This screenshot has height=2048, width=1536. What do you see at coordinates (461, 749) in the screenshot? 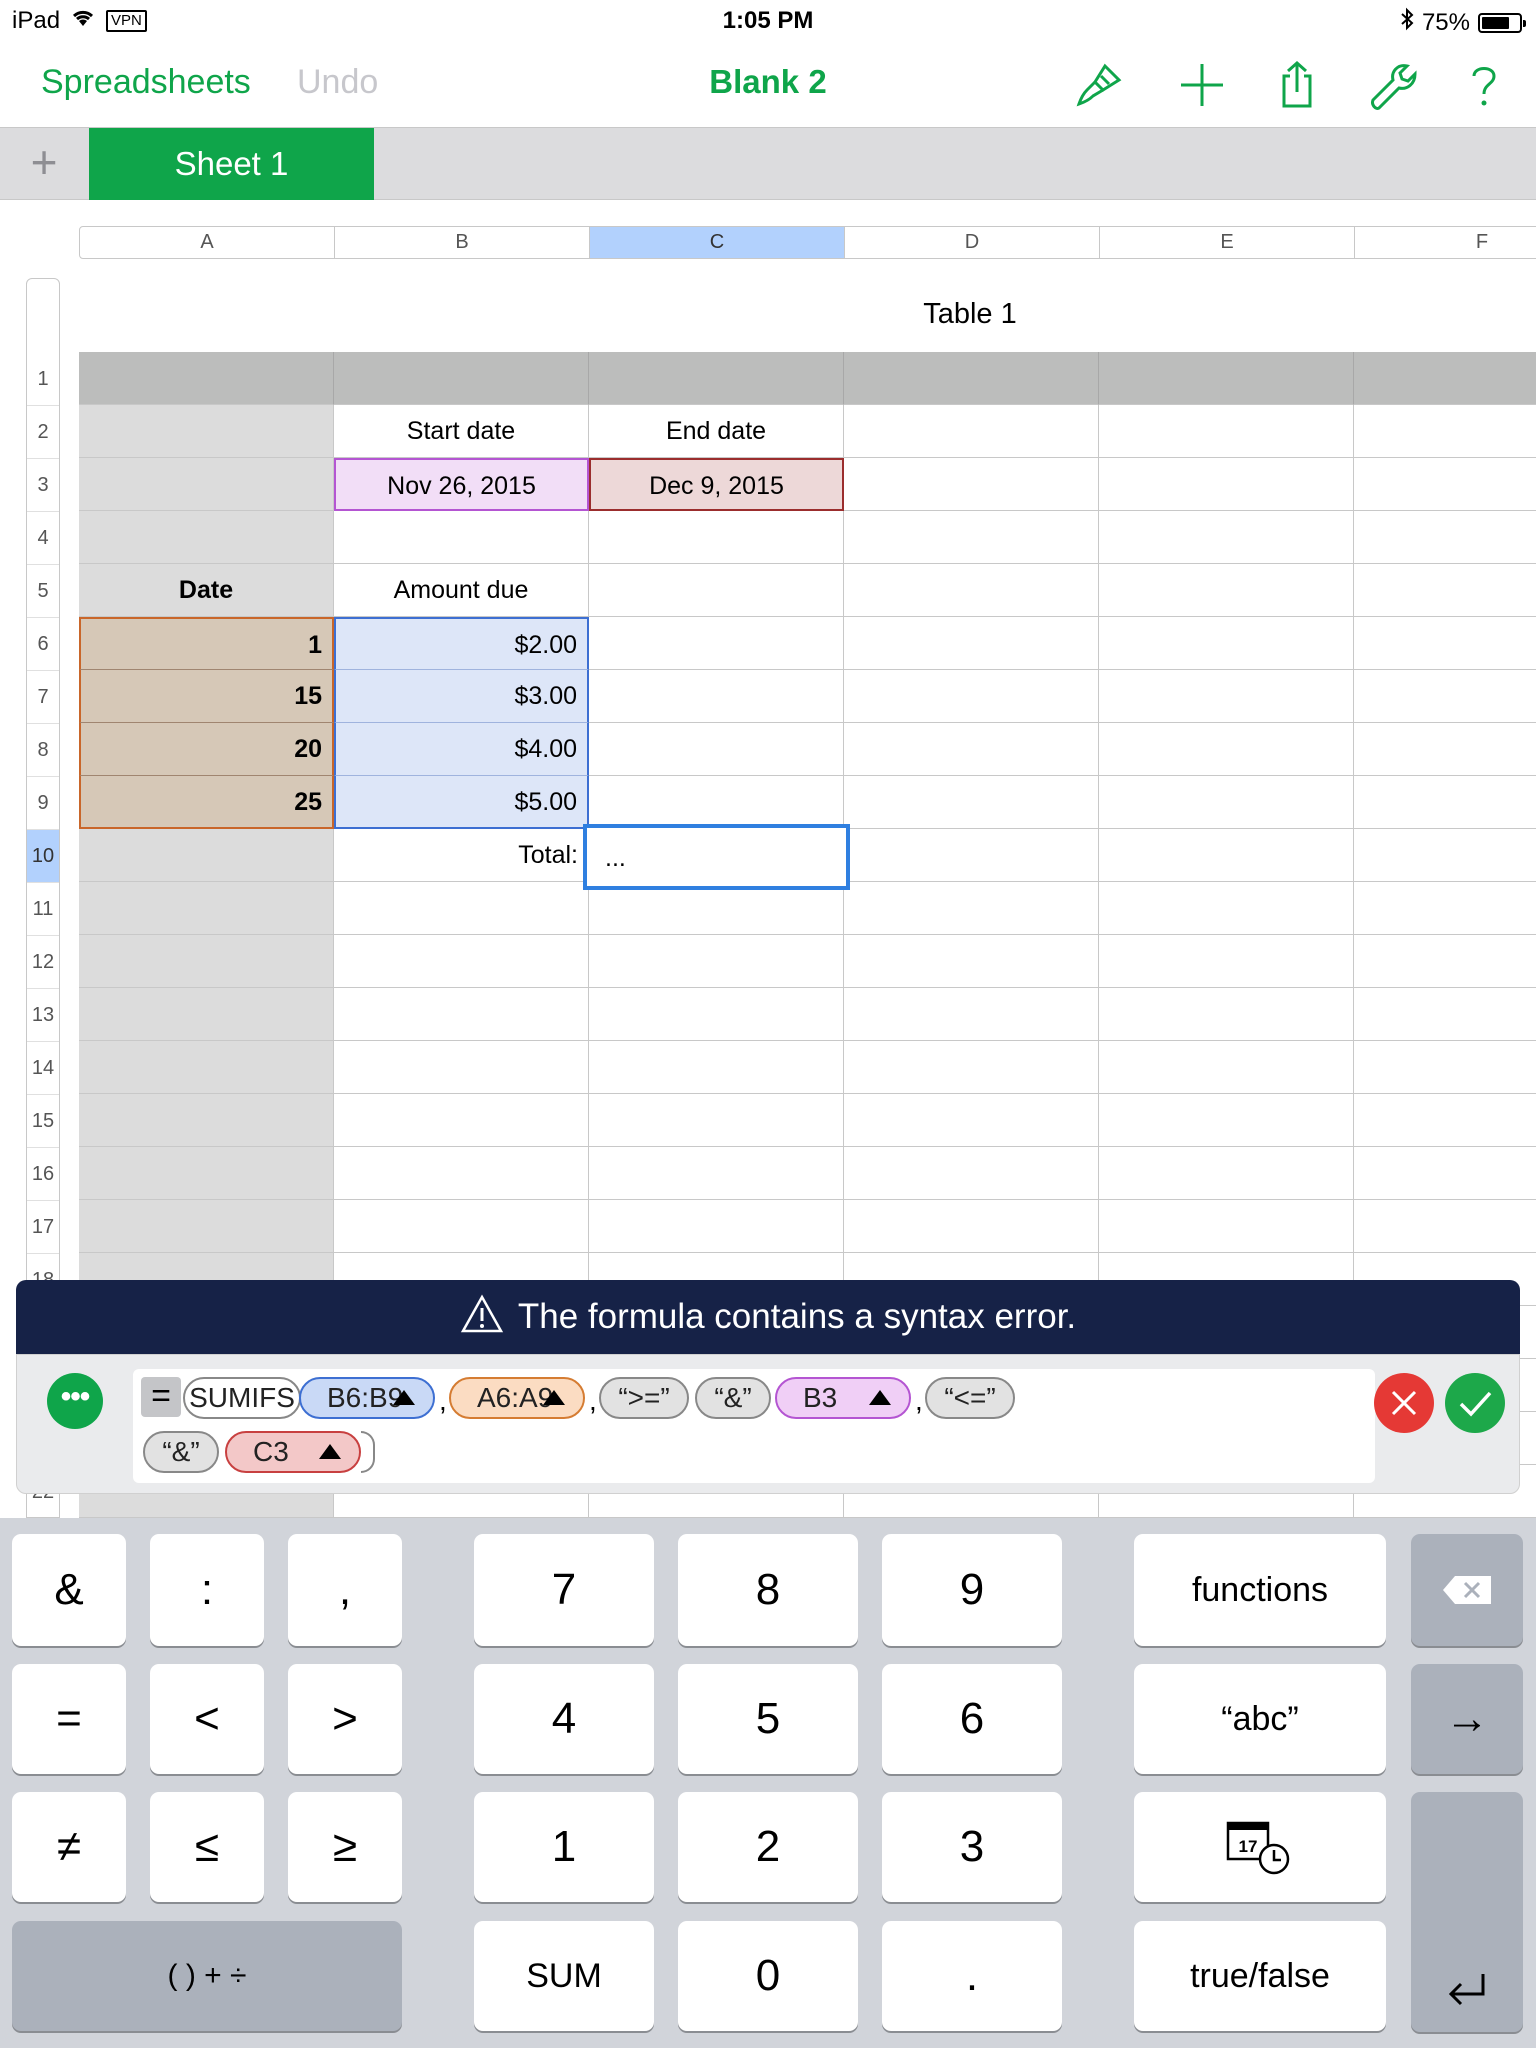
I see `amount-cell: $4.00` at bounding box center [461, 749].